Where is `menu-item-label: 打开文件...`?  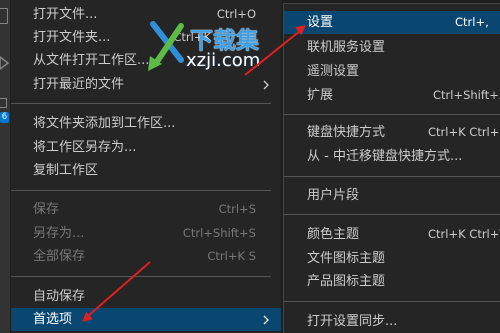 menu-item-label: 打开文件... is located at coordinates (65, 14).